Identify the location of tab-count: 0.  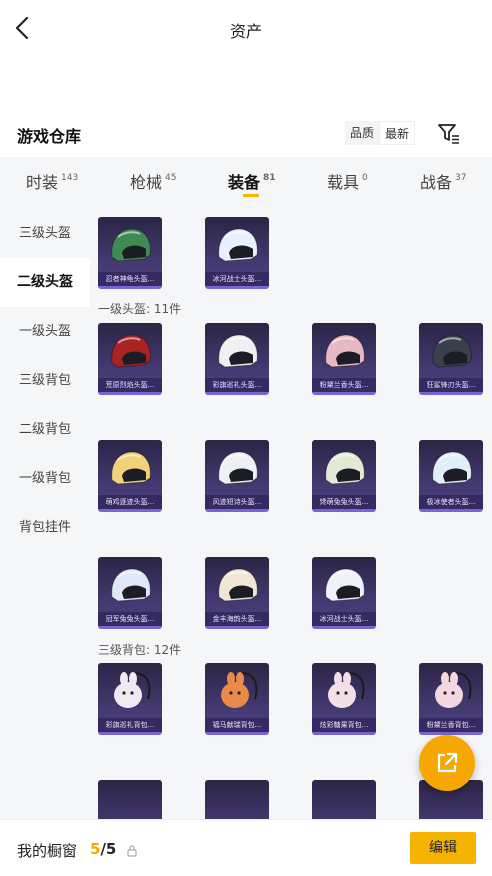
(365, 178).